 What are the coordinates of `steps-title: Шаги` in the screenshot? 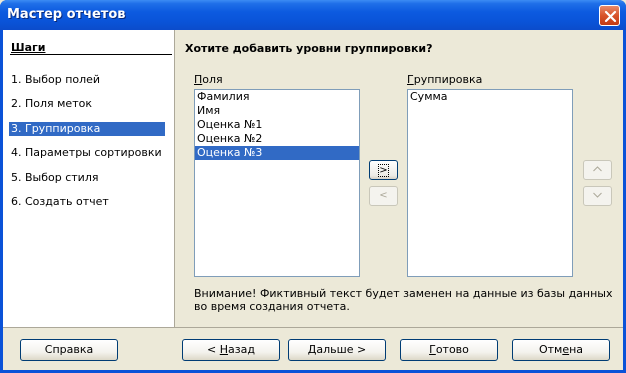 It's located at (28, 47).